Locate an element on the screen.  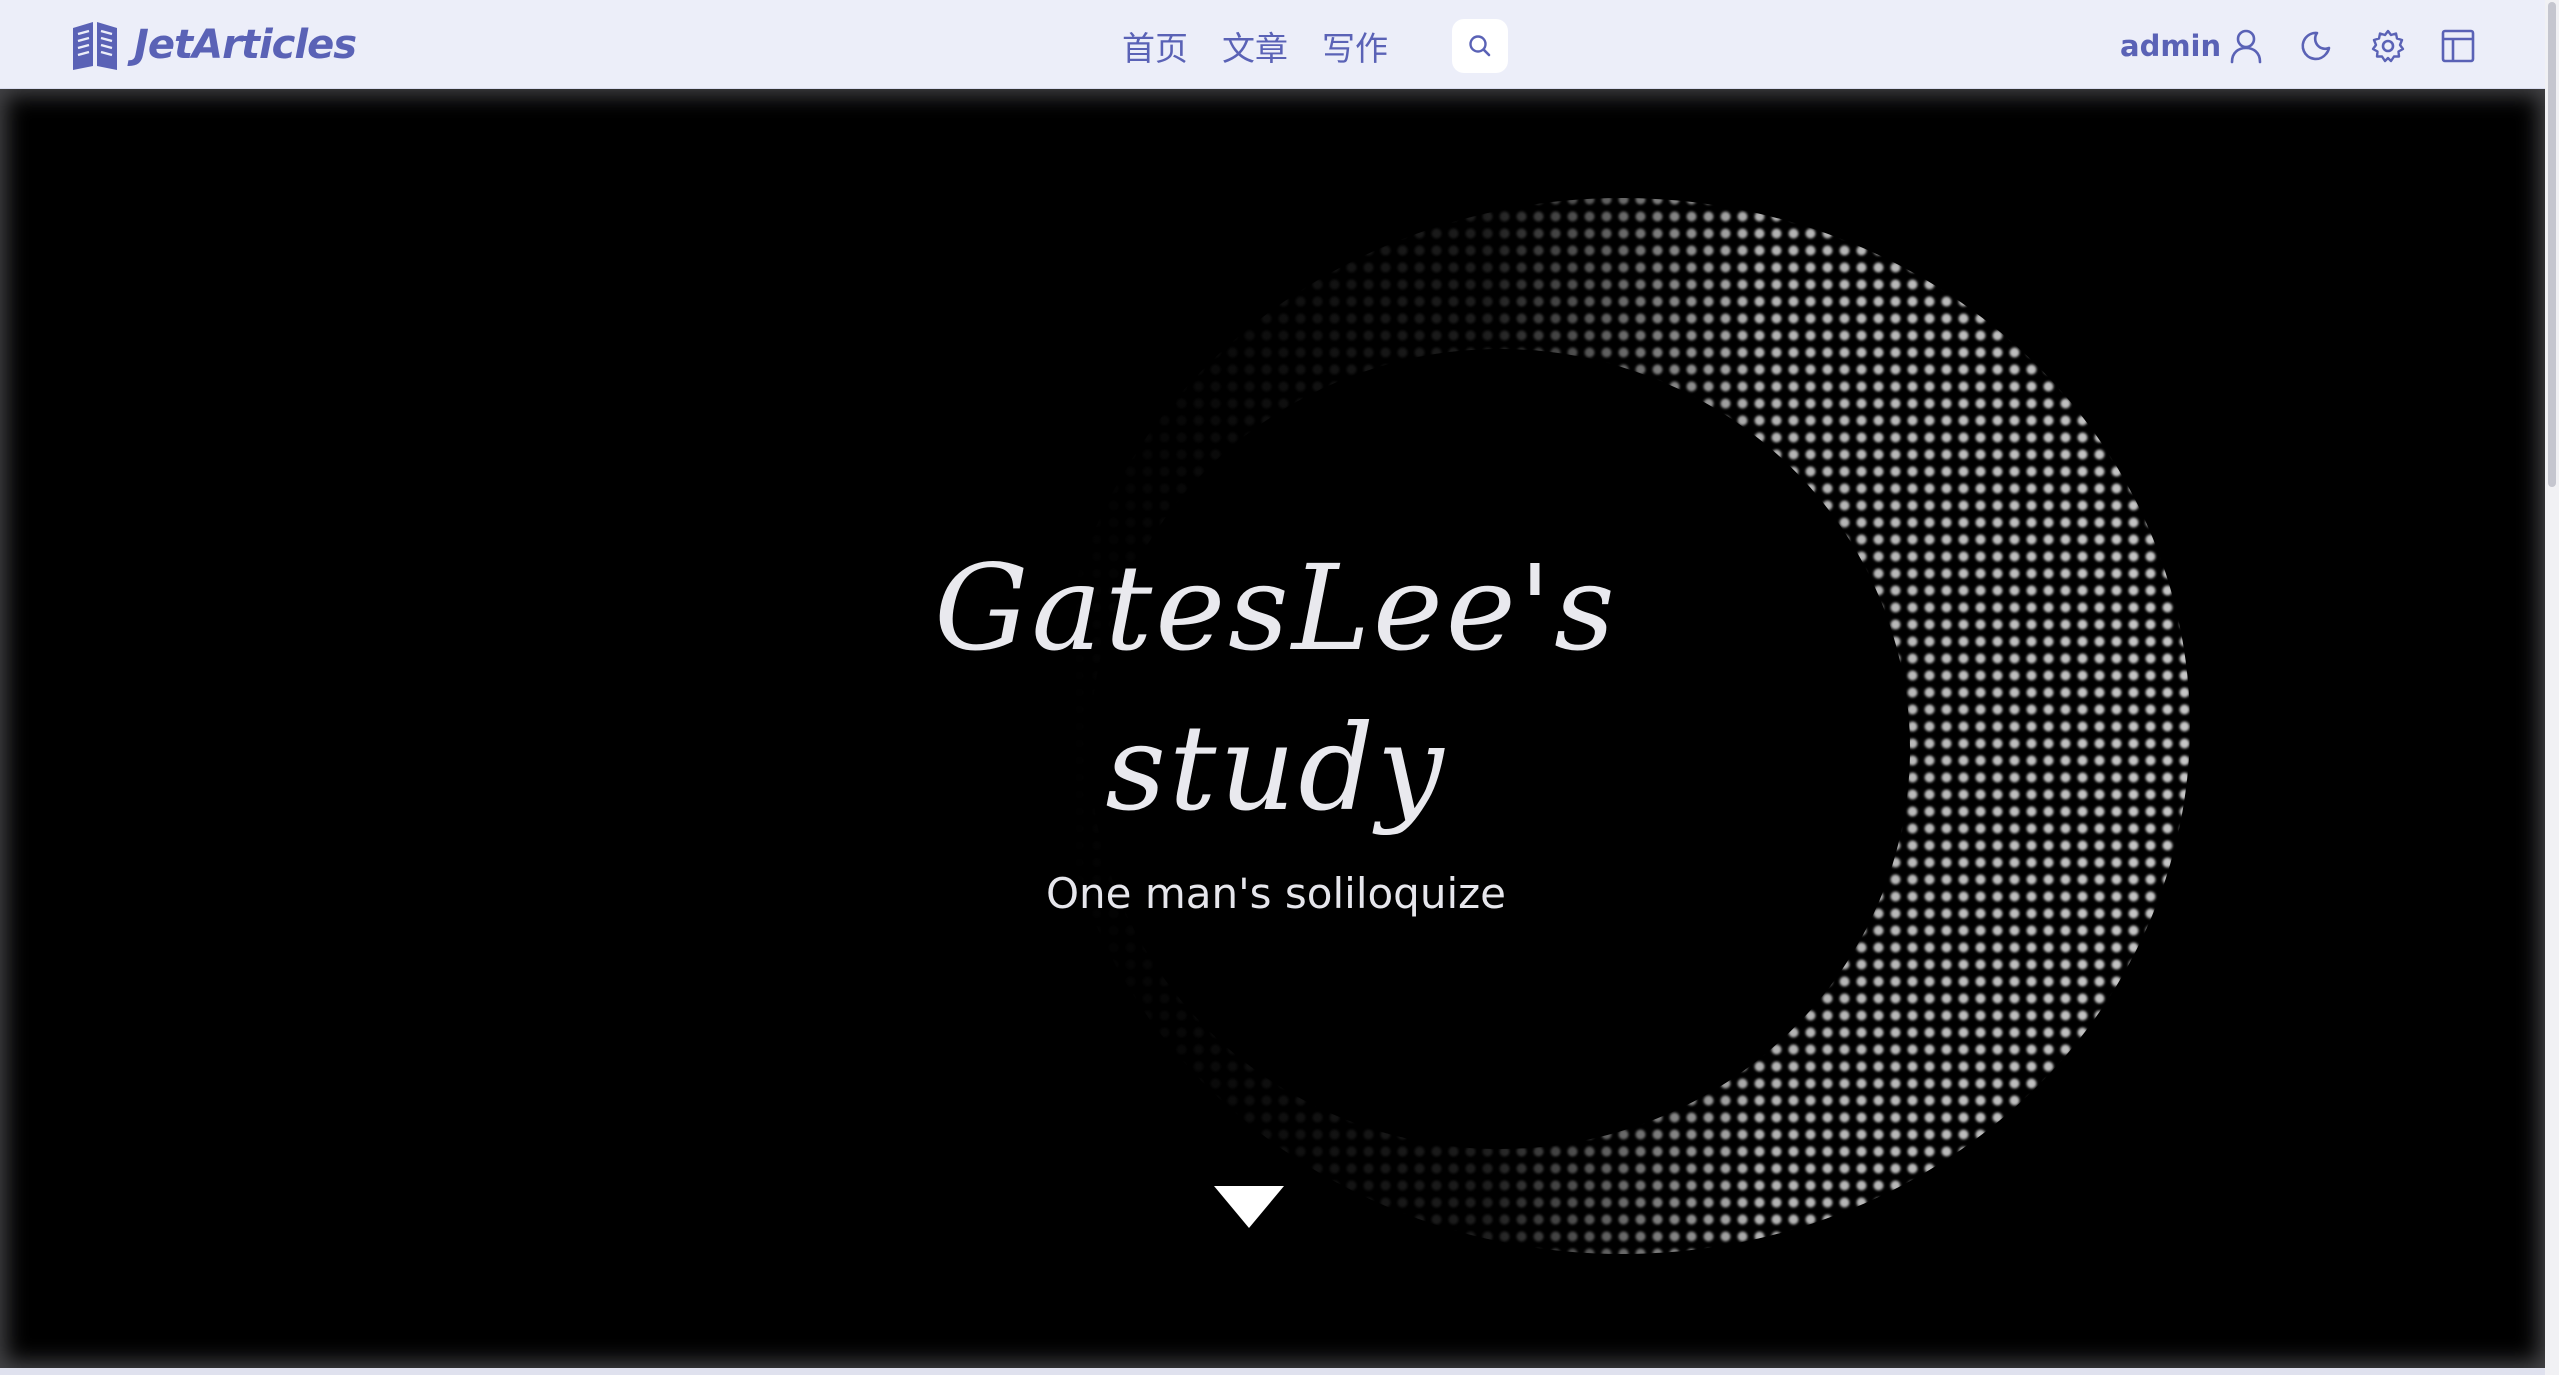
nav-item-write: 写作 is located at coordinates (1355, 46).